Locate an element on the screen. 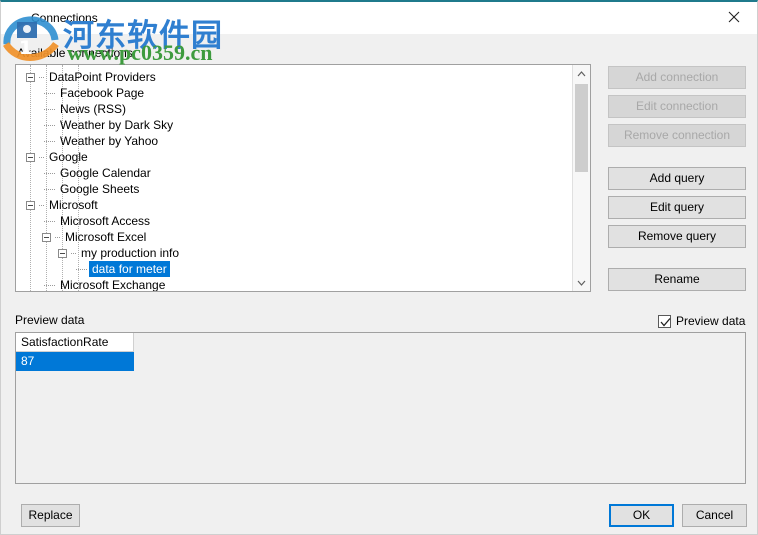  add-query-button: Add query is located at coordinates (677, 178).